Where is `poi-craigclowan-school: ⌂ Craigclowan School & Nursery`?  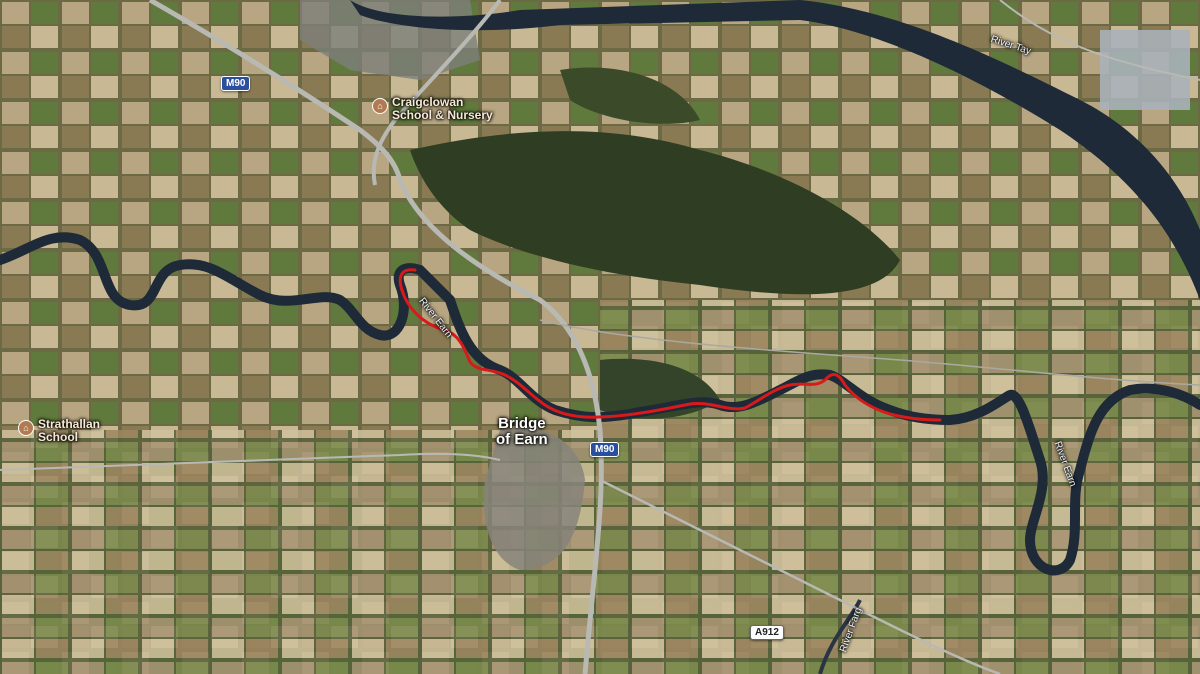 poi-craigclowan-school: ⌂ Craigclowan School & Nursery is located at coordinates (432, 109).